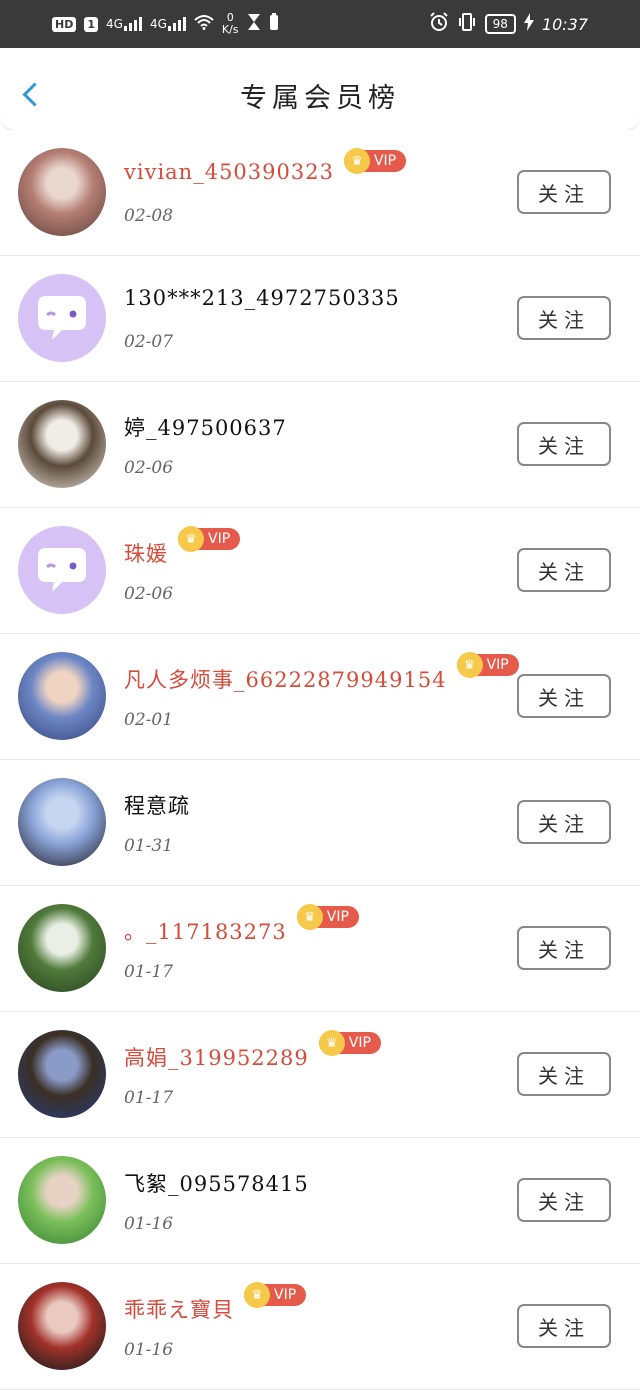  I want to click on status-right: 98 10:37, so click(508, 24).